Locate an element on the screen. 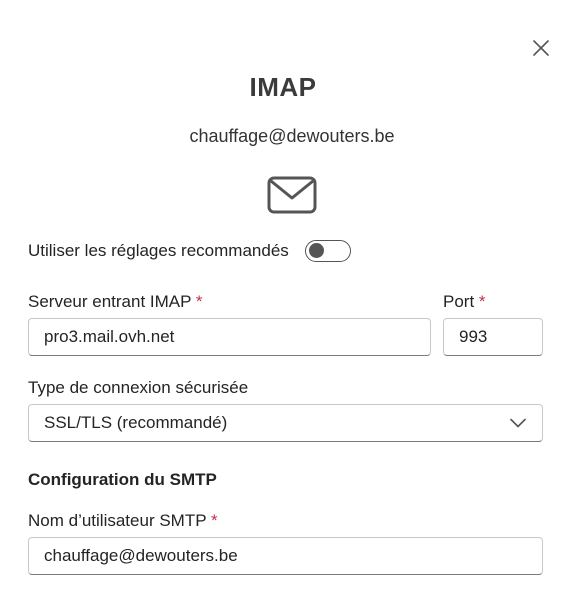 This screenshot has width=566, height=590. smtp-username-label-text: Nom d’utilisateur SMTP is located at coordinates (117, 520).